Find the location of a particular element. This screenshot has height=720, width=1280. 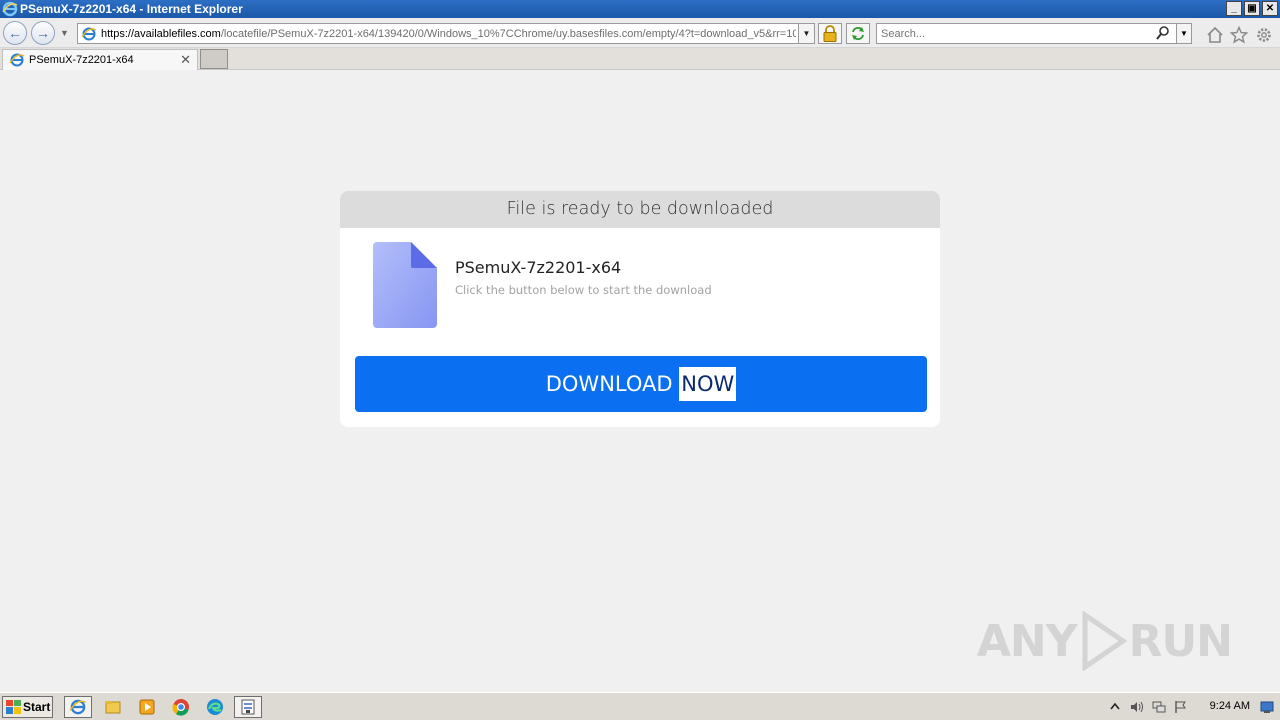

installer-icon is located at coordinates (248, 707).